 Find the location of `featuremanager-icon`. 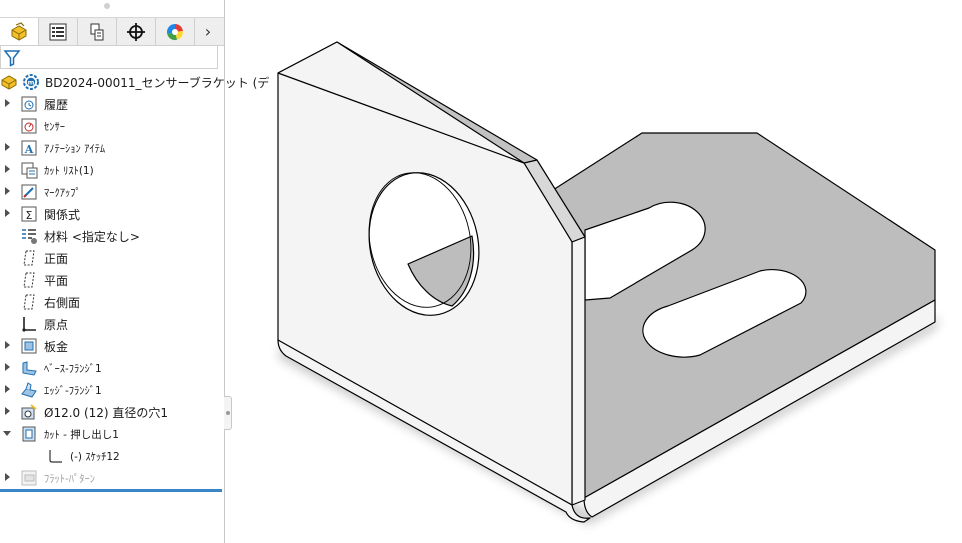

featuremanager-icon is located at coordinates (19, 31).